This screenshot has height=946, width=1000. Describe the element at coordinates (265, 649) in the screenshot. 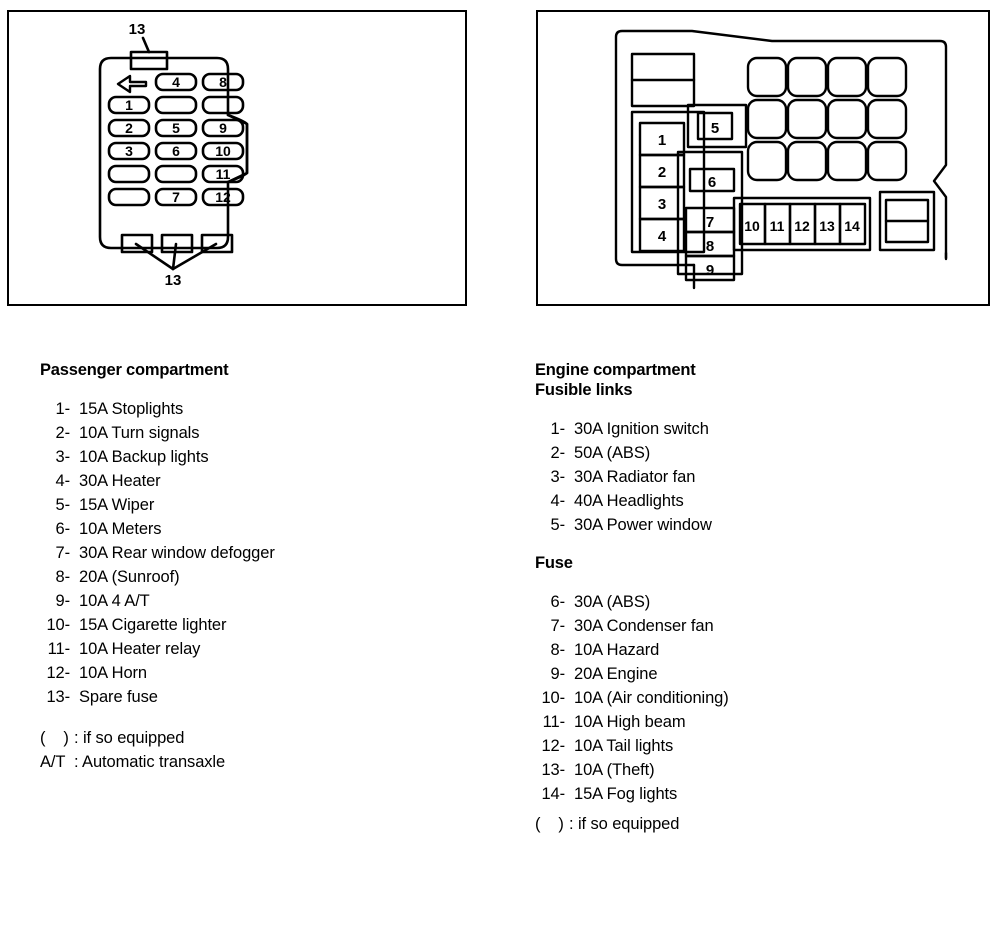

I see `list-item: 11- 10A Heater relay` at that location.